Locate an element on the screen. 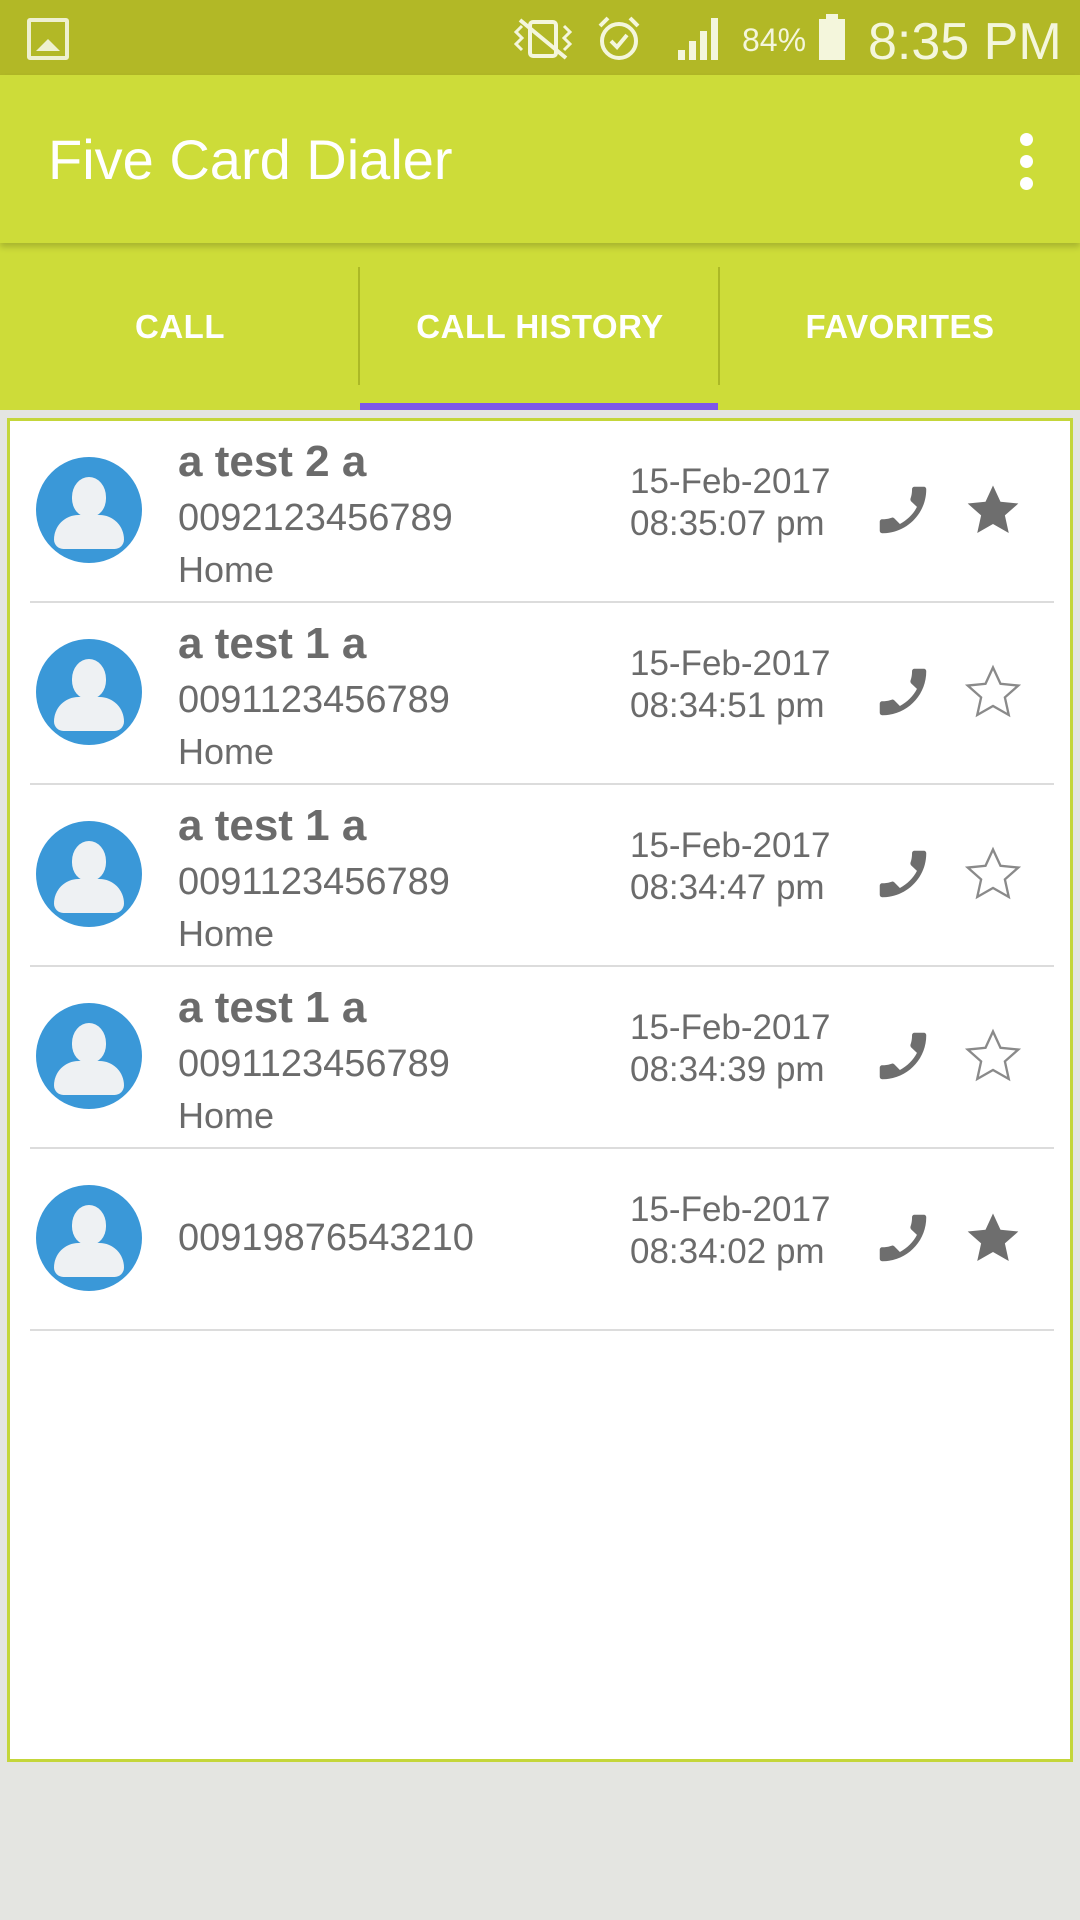 This screenshot has width=1080, height=1920. alarm-icon is located at coordinates (619, 38).